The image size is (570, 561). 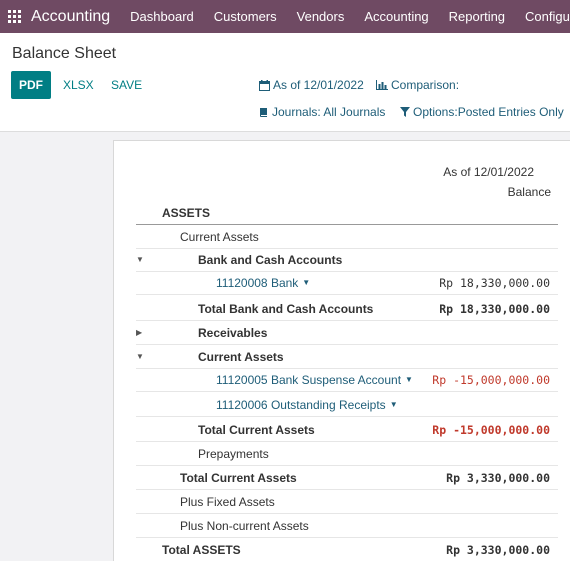 I want to click on nav-customers: Customers, so click(x=245, y=16).